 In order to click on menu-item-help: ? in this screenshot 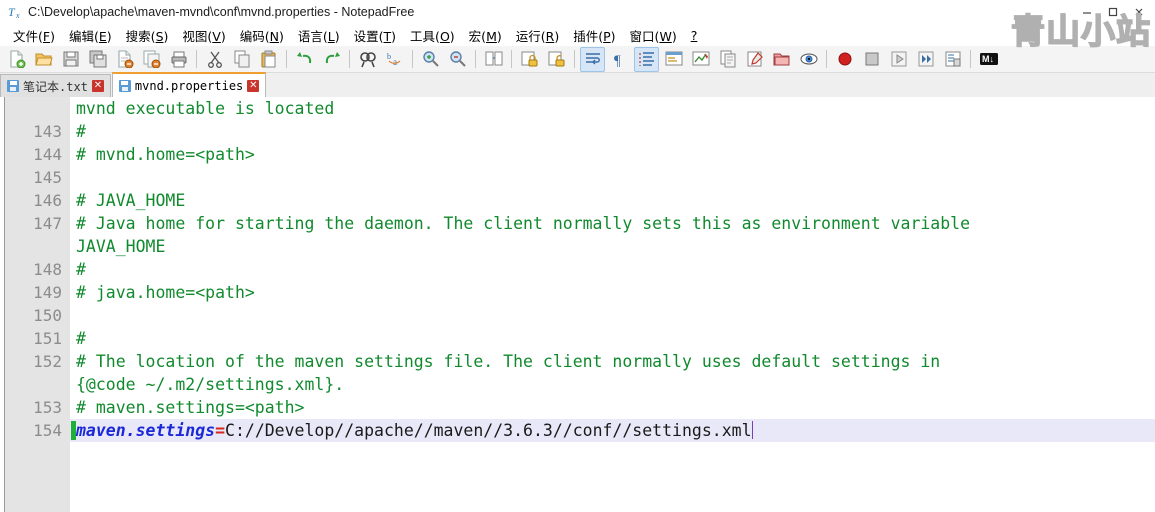, I will do `click(694, 35)`.